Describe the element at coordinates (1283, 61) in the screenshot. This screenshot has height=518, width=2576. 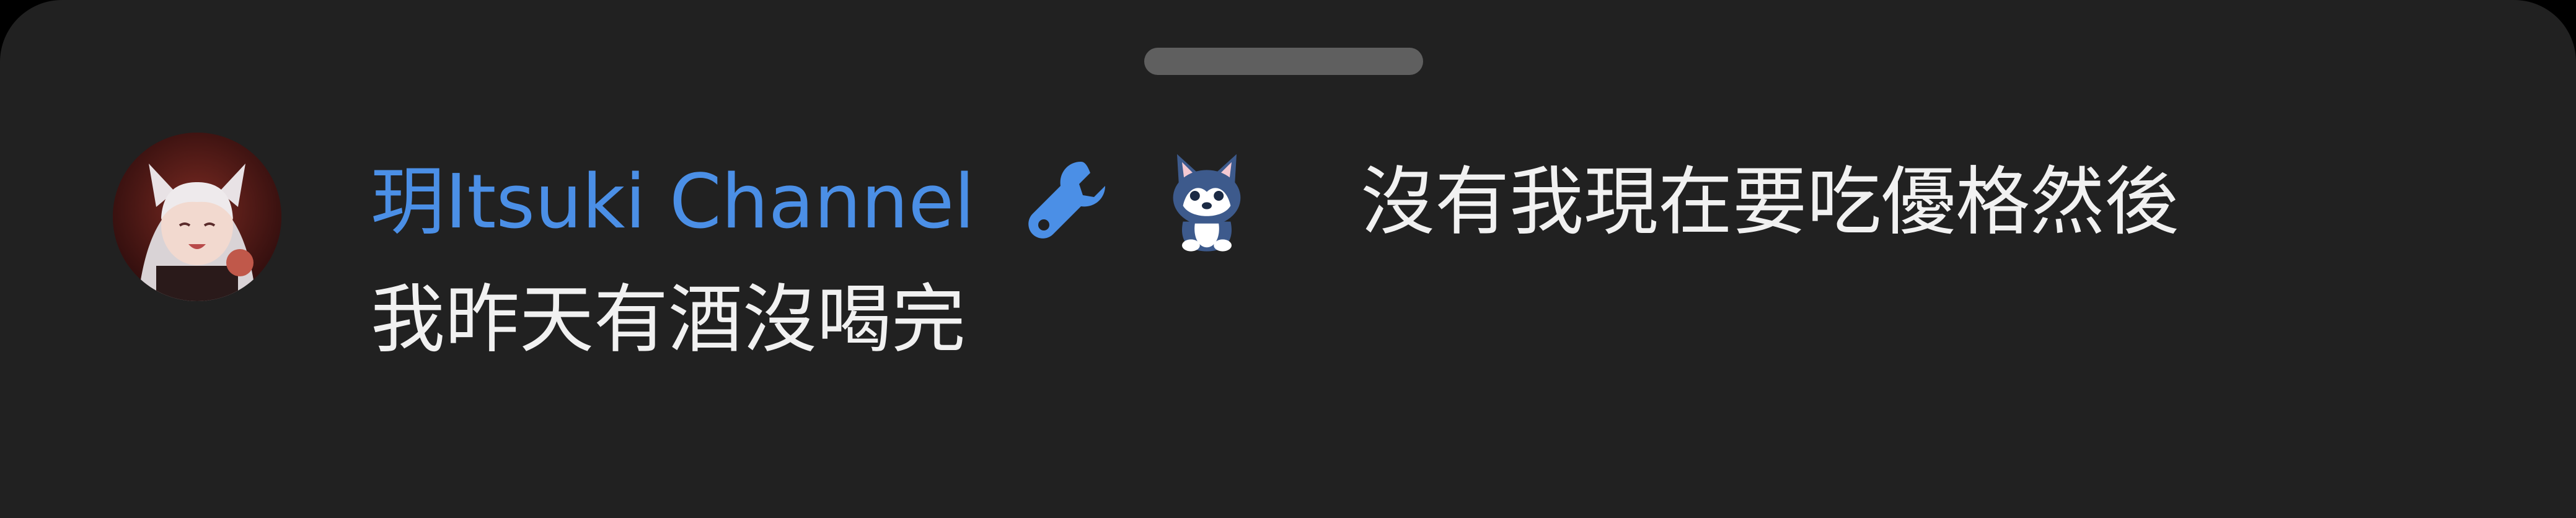
I see `drag-handle` at that location.